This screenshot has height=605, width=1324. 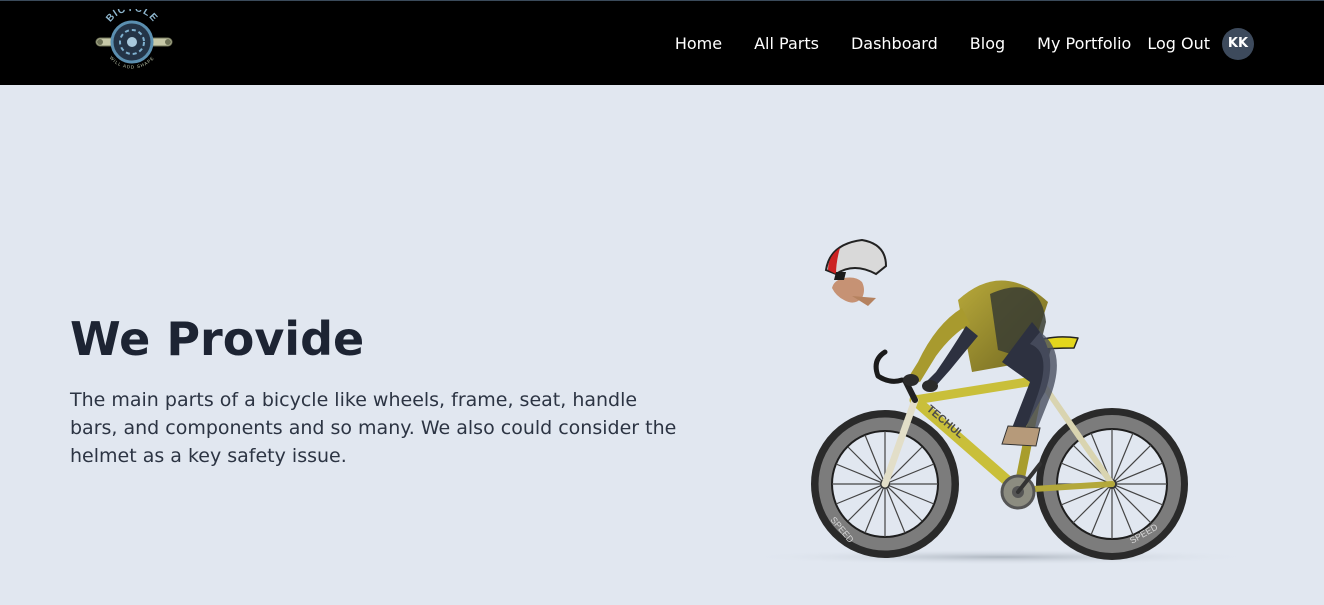 I want to click on nav-blog-link: Blog, so click(x=987, y=43).